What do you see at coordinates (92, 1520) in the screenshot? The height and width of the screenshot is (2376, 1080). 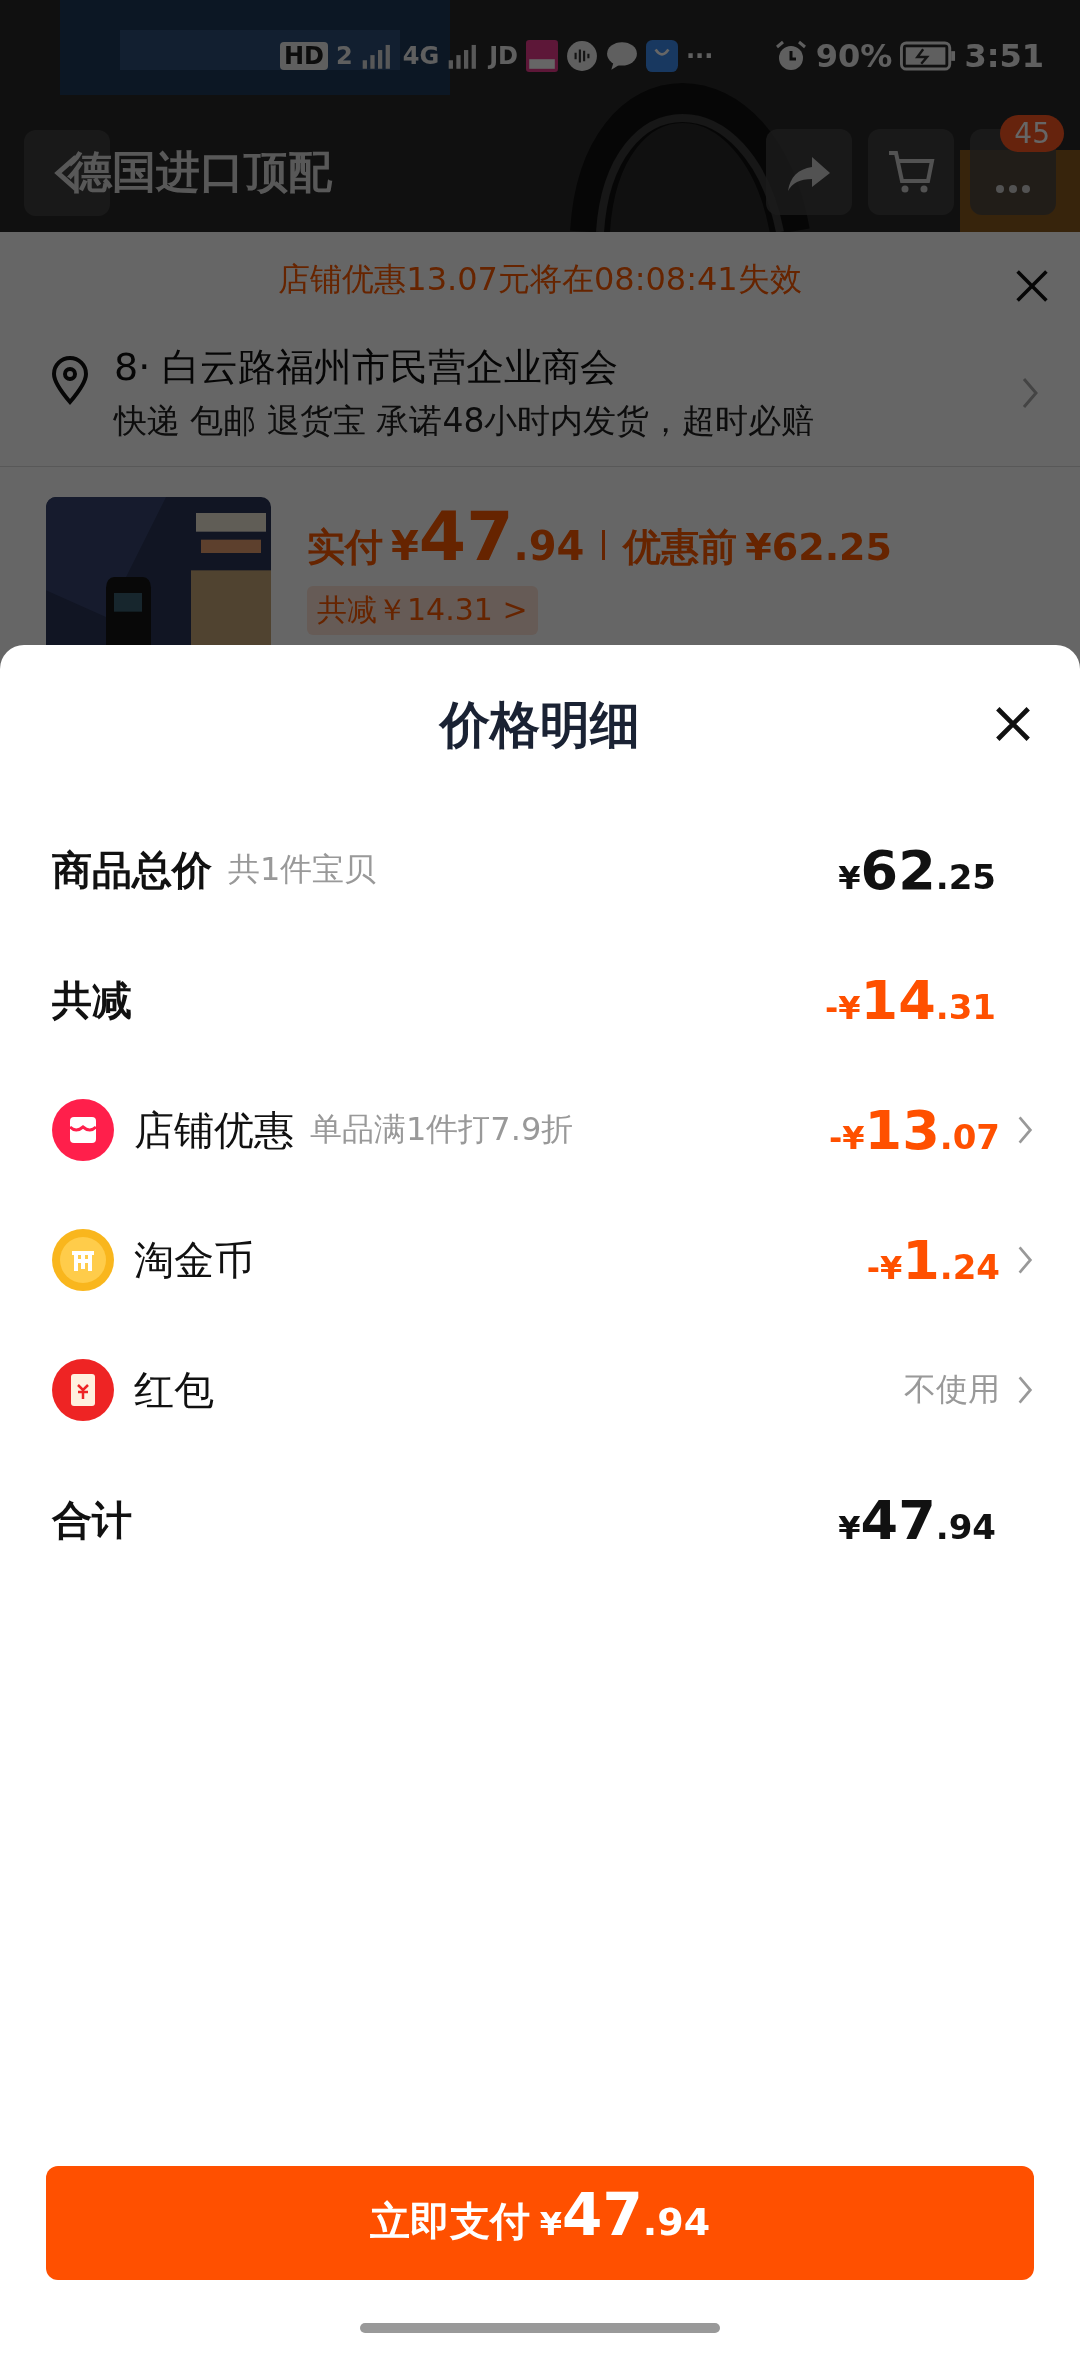 I see `row-label: 合计` at bounding box center [92, 1520].